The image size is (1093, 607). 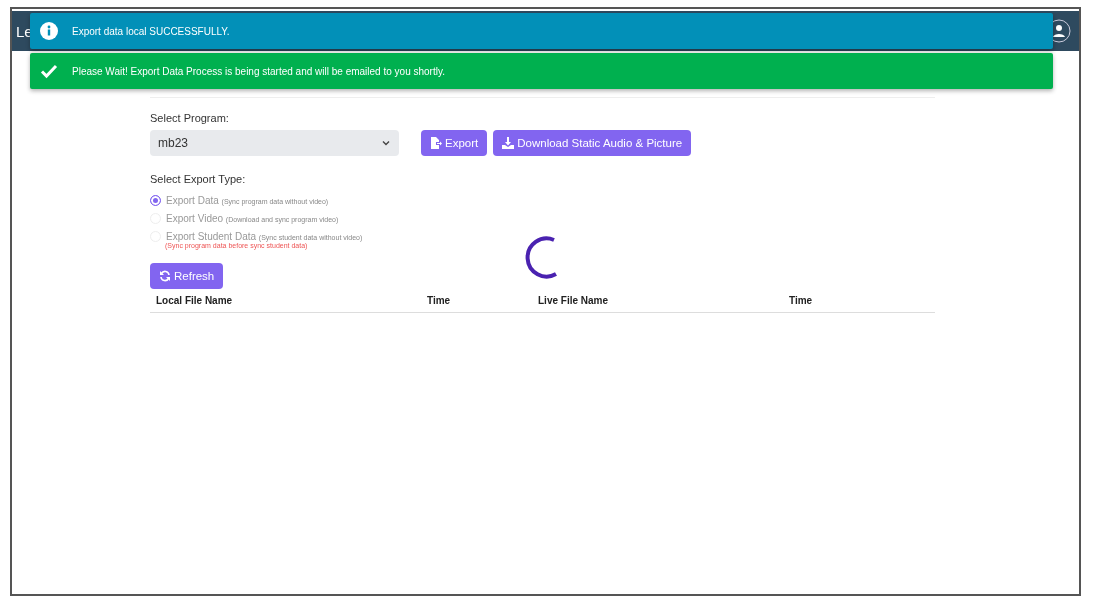 What do you see at coordinates (508, 143) in the screenshot?
I see `download-icon` at bounding box center [508, 143].